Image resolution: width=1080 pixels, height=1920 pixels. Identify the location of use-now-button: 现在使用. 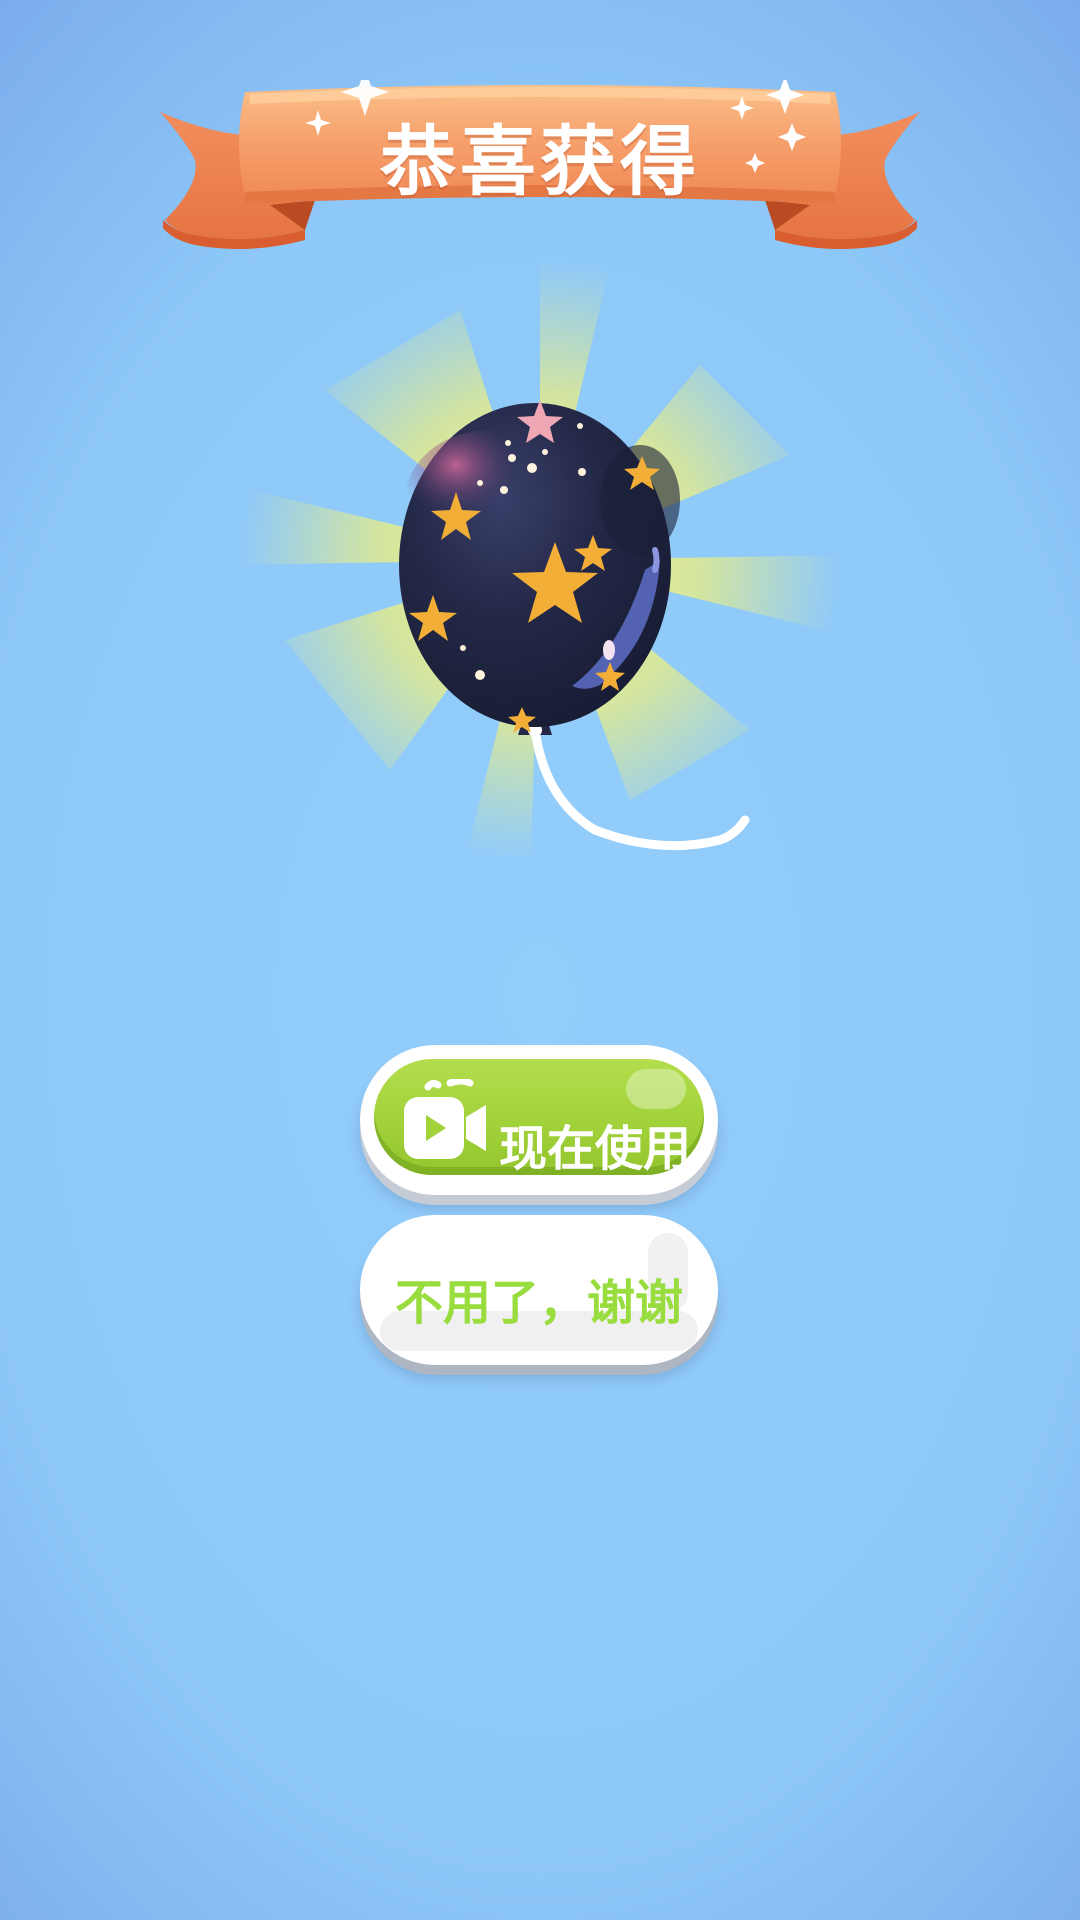
(539, 1120).